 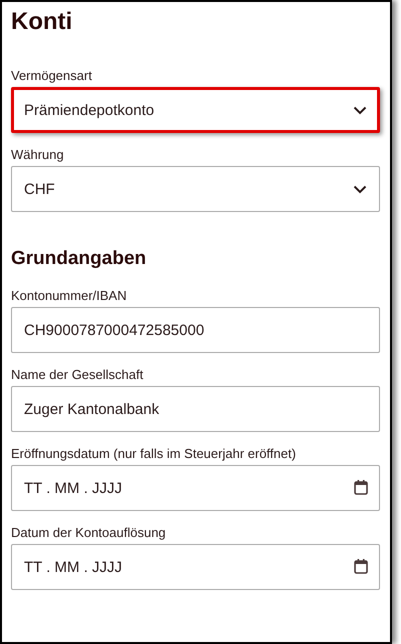 I want to click on select-field: Prämiendepotkonto, so click(x=195, y=110).